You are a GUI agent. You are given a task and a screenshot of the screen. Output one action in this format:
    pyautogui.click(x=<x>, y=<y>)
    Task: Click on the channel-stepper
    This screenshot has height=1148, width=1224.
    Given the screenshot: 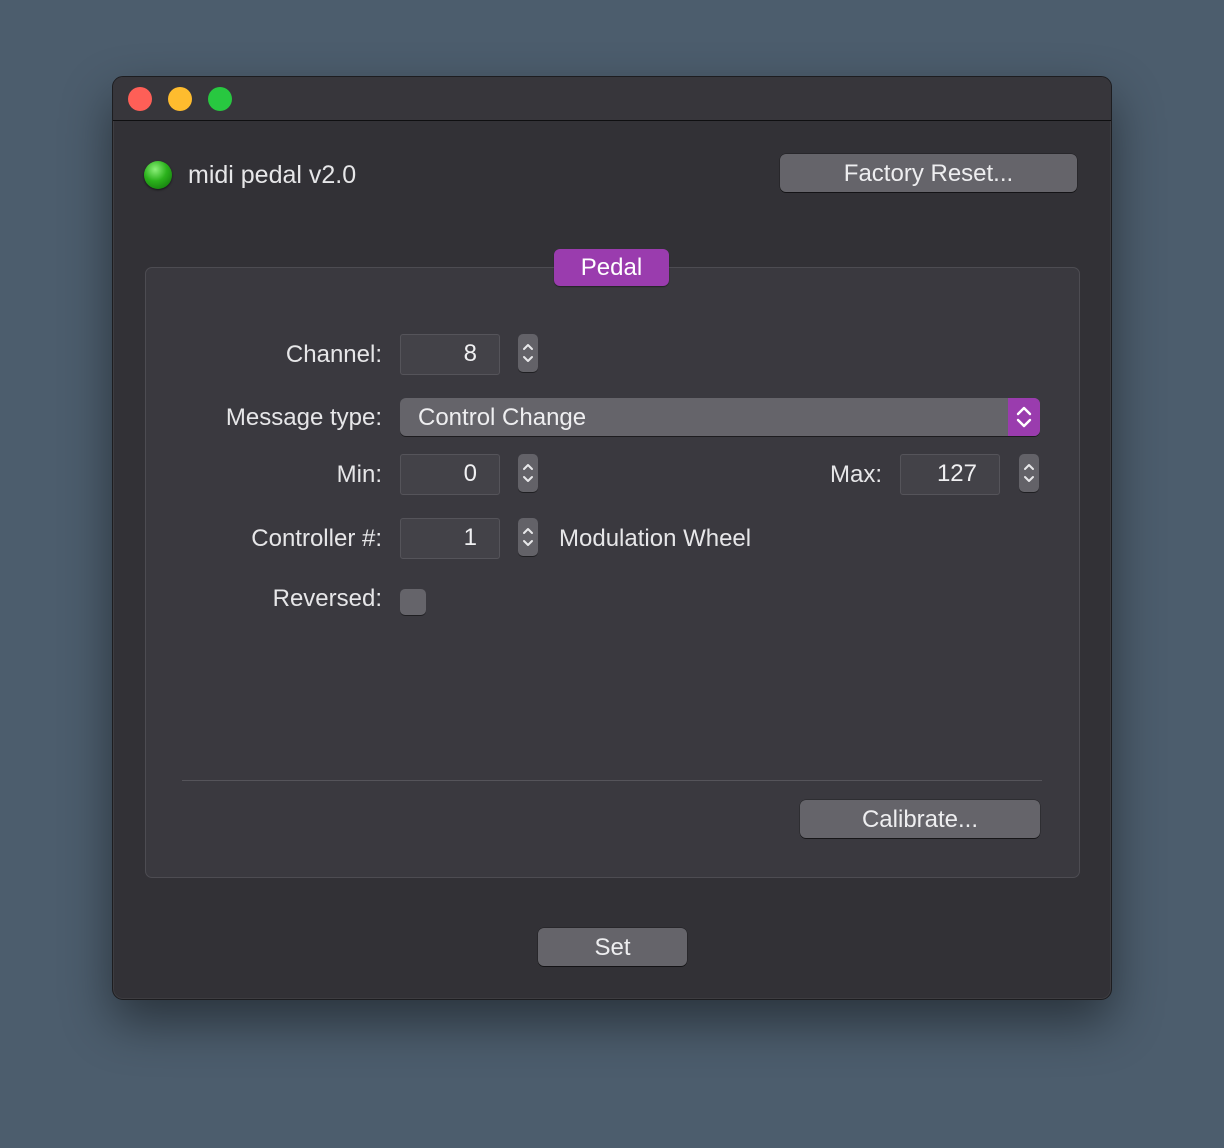 What is the action you would take?
    pyautogui.click(x=528, y=353)
    